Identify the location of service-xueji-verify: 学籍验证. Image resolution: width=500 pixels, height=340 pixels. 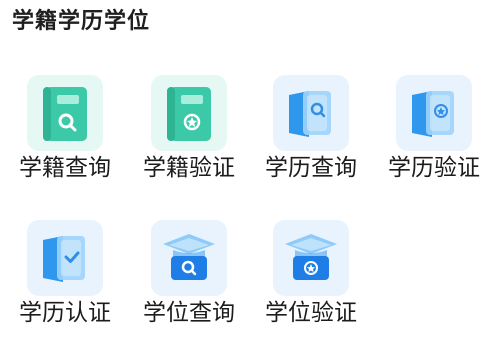
(189, 135).